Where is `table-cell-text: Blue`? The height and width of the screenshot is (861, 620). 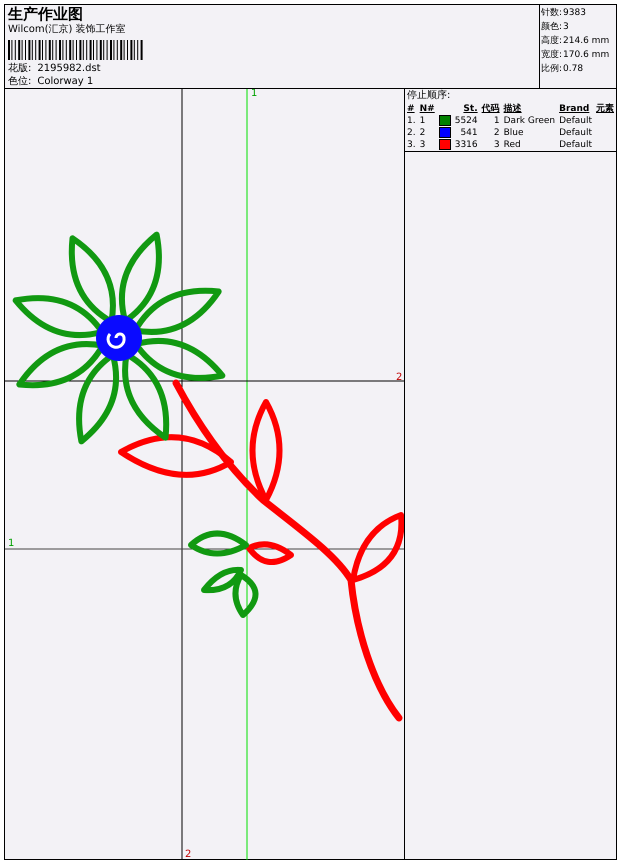
table-cell-text: Blue is located at coordinates (513, 133).